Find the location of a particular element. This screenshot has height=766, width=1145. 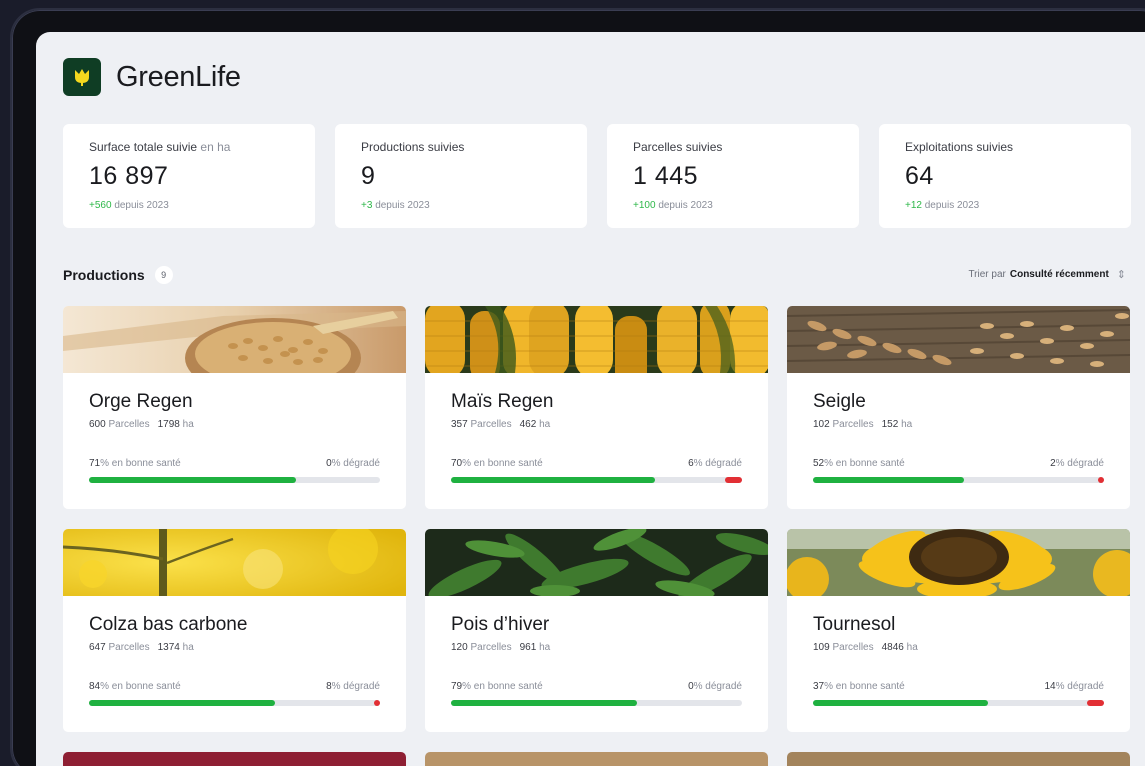

stat-delta: +12 depuis 2023 is located at coordinates (1005, 205).